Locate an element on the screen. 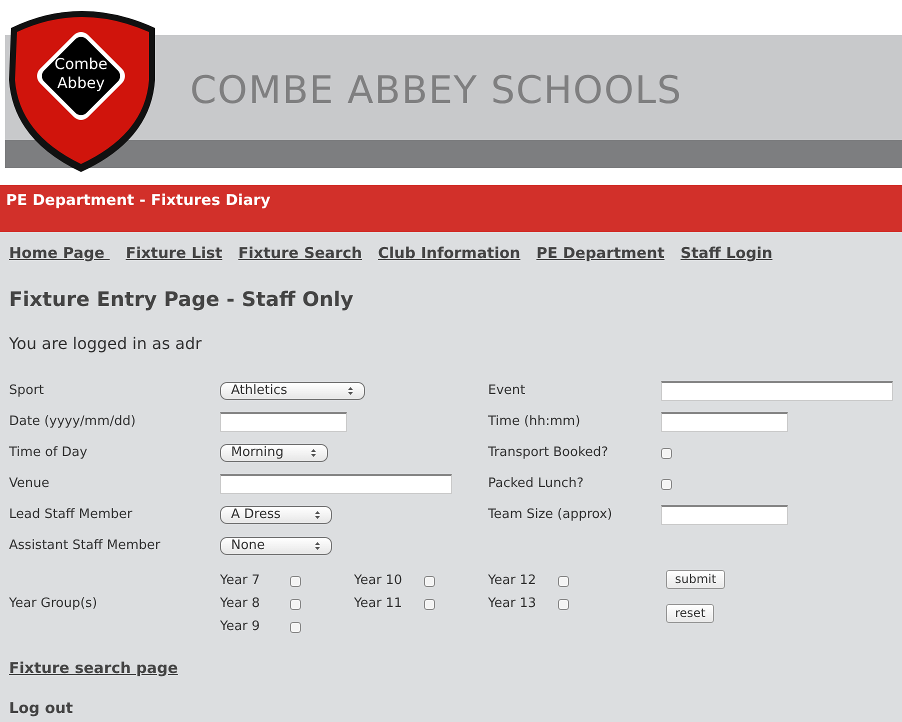  year-label: Year 7 is located at coordinates (240, 581).